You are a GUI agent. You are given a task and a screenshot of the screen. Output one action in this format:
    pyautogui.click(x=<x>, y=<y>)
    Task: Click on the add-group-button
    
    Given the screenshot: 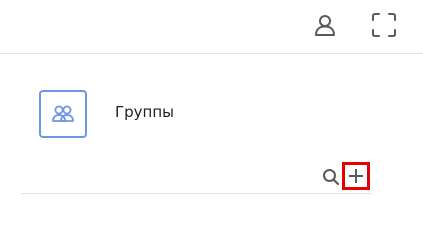 What is the action you would take?
    pyautogui.click(x=356, y=176)
    